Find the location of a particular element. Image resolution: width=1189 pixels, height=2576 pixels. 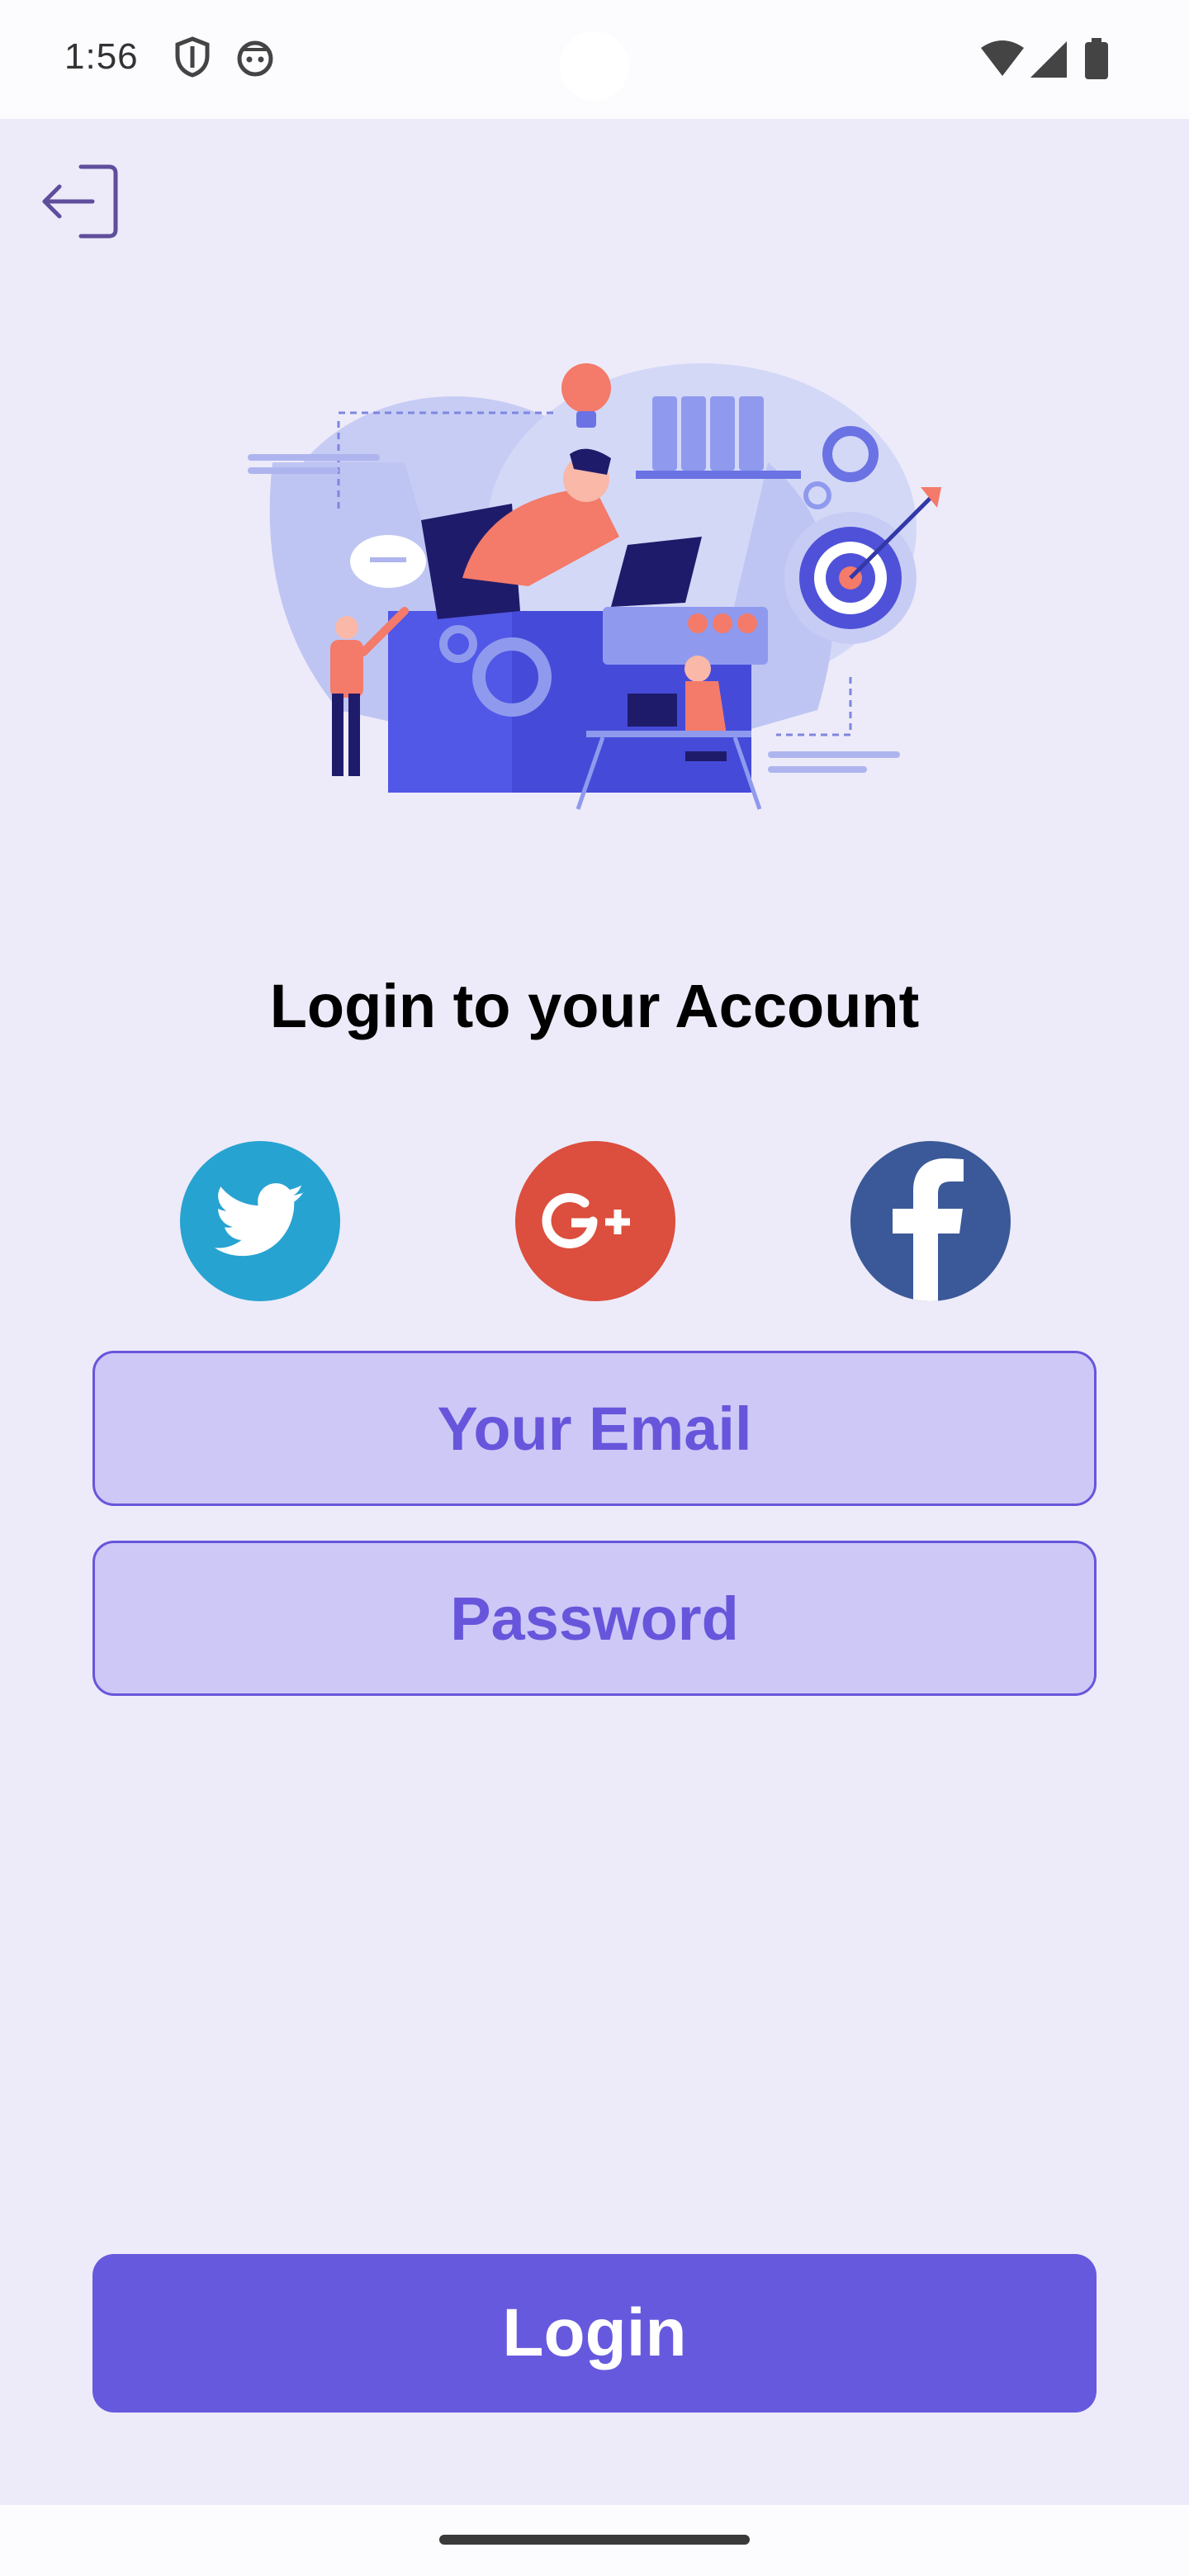

login-button-label: Login is located at coordinates (594, 2332).